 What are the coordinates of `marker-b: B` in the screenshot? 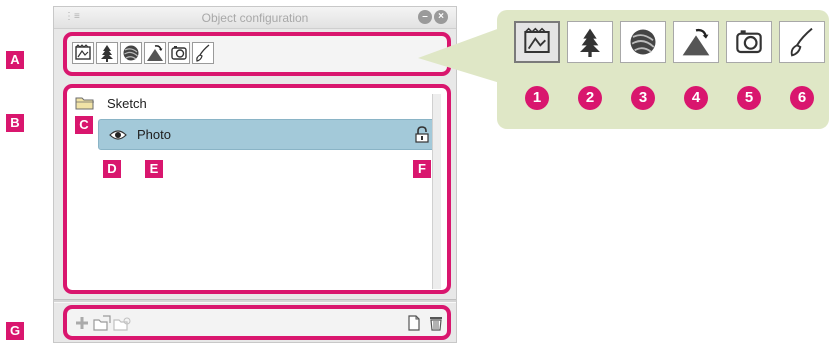 It's located at (15, 123).